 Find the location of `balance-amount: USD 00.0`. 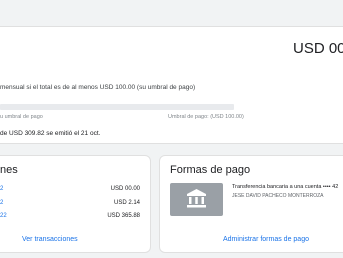

balance-amount: USD 00.0 is located at coordinates (318, 48).